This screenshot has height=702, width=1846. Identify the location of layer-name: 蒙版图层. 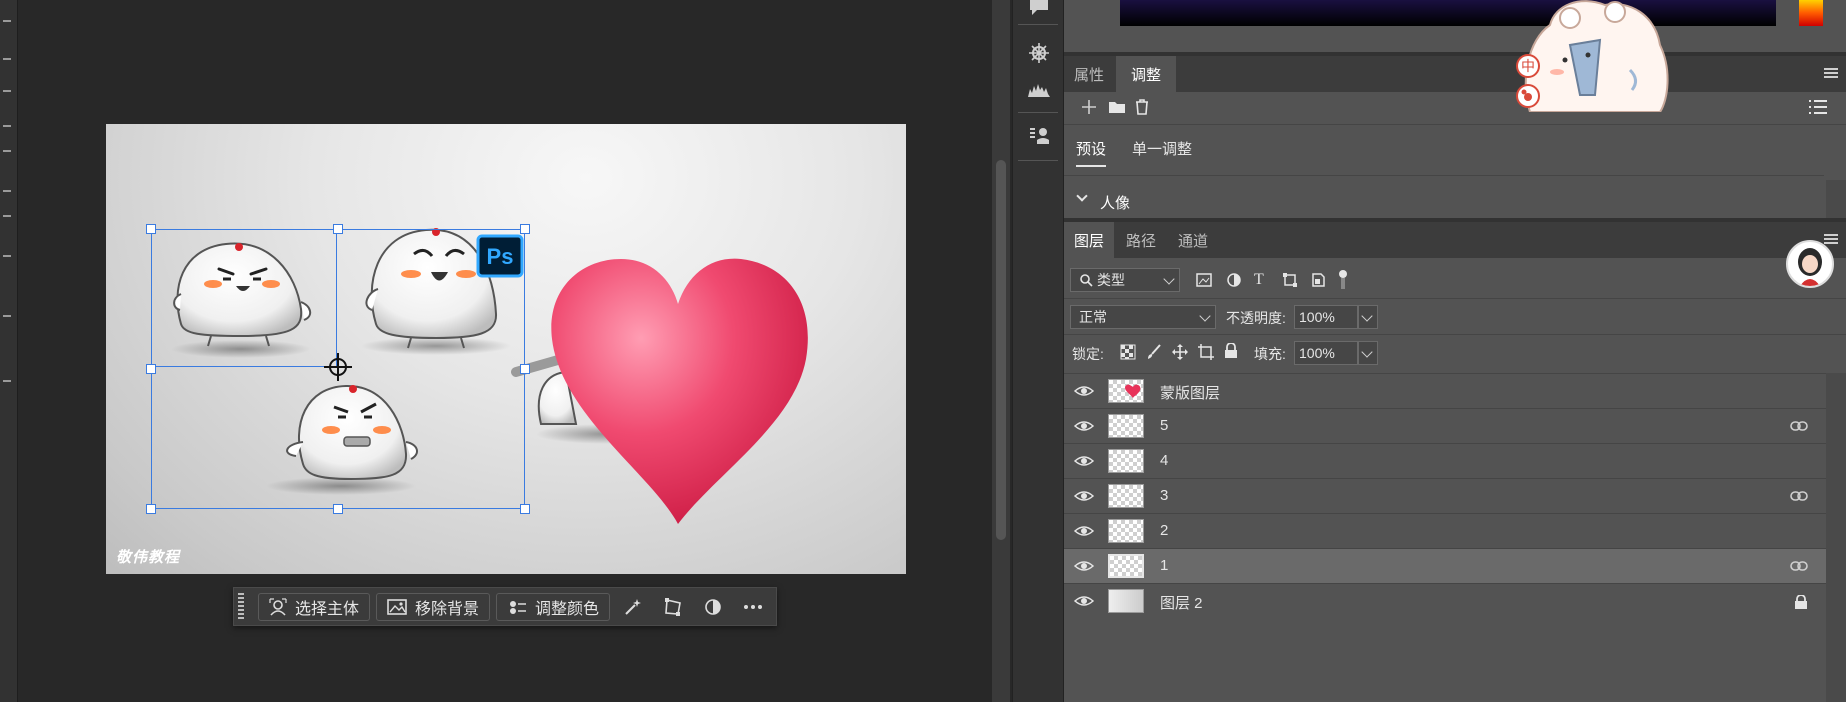
(1190, 393).